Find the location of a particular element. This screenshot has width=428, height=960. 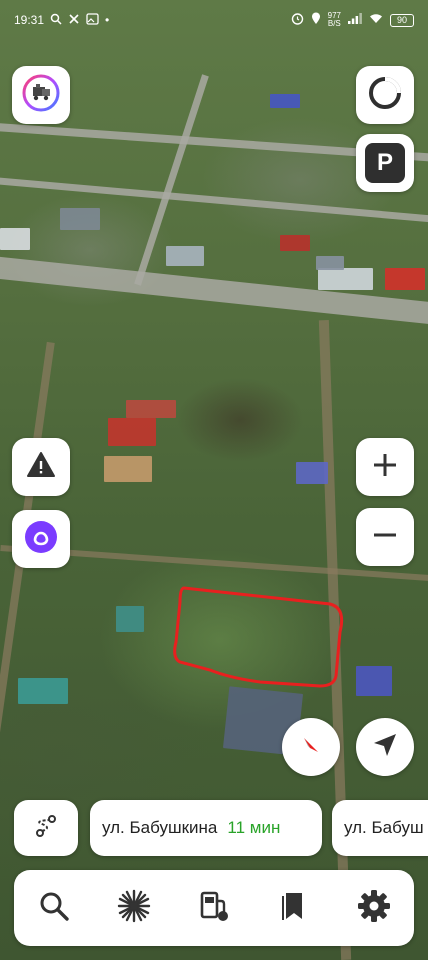

building-grey is located at coordinates (185, 256).